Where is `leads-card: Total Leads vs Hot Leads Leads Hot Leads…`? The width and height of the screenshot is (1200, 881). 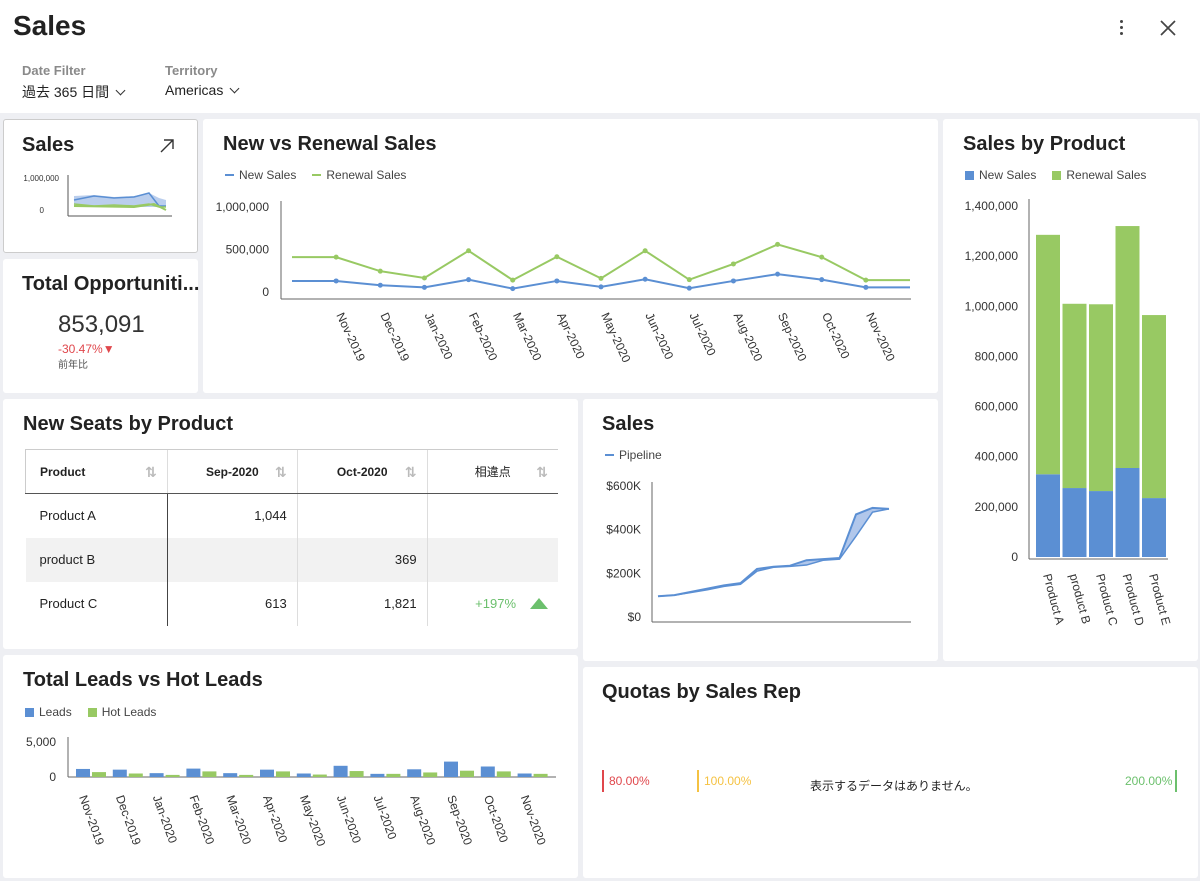 leads-card: Total Leads vs Hot Leads Leads Hot Leads… is located at coordinates (290, 766).